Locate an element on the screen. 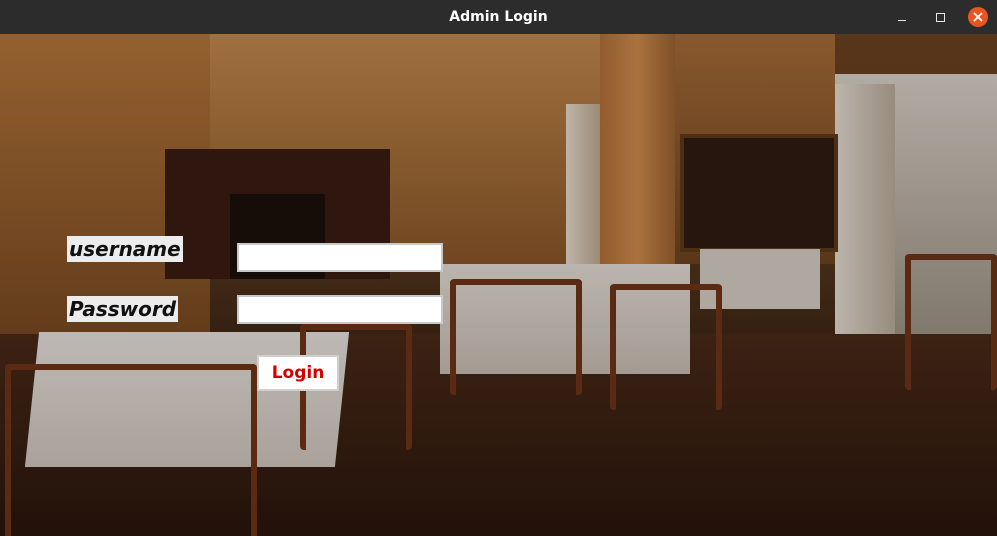 The width and height of the screenshot is (997, 536). title-bar: Admin Login is located at coordinates (498, 17).